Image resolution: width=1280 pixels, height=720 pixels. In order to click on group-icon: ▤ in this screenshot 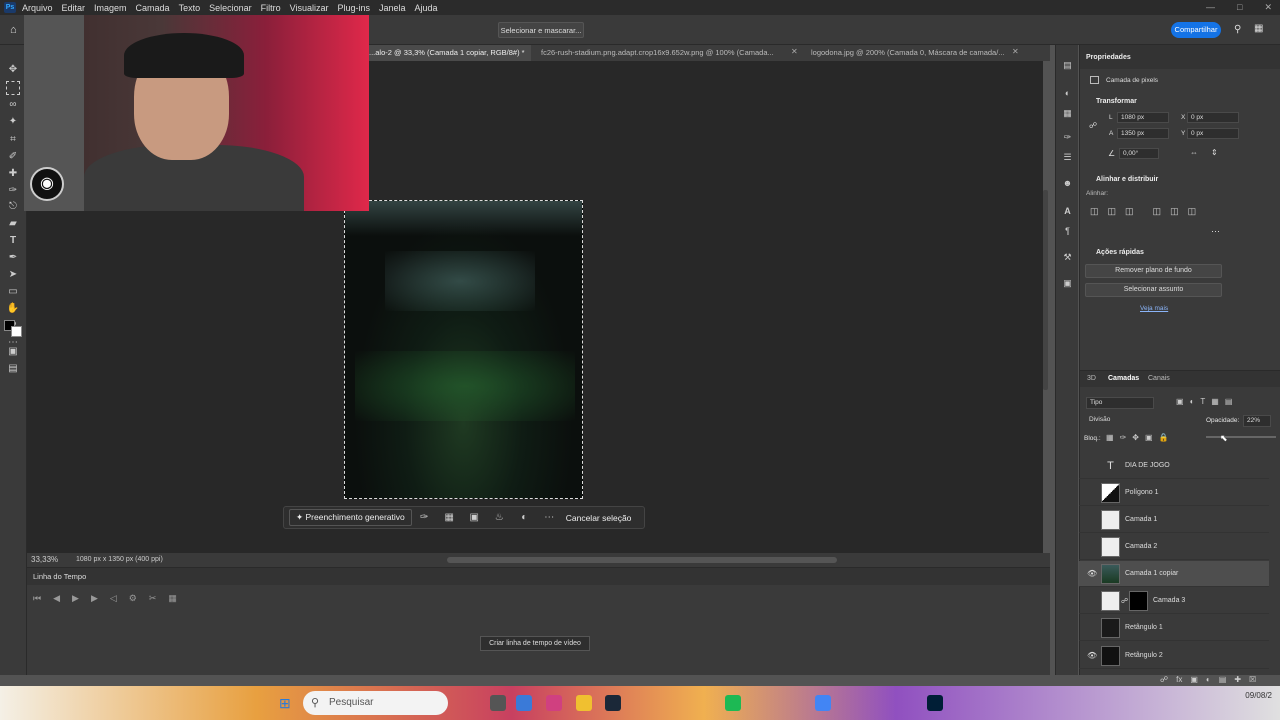, I will do `click(1223, 679)`.